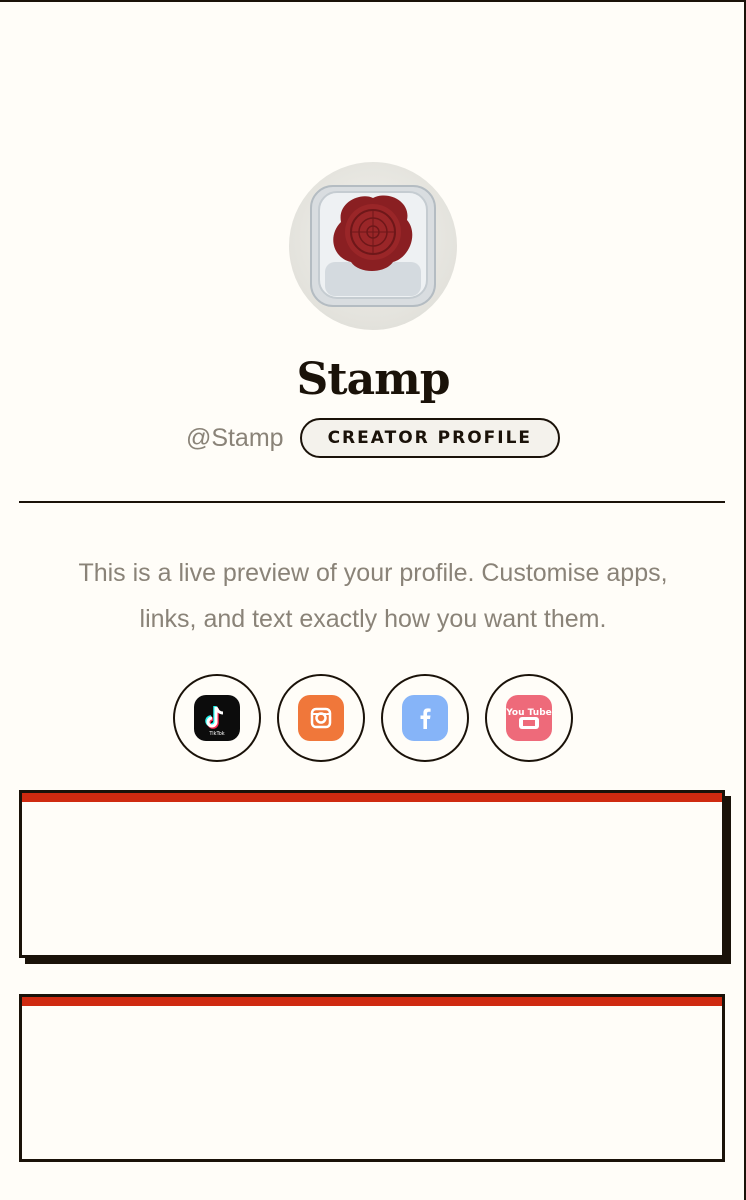  I want to click on wax-seal-image, so click(373, 246).